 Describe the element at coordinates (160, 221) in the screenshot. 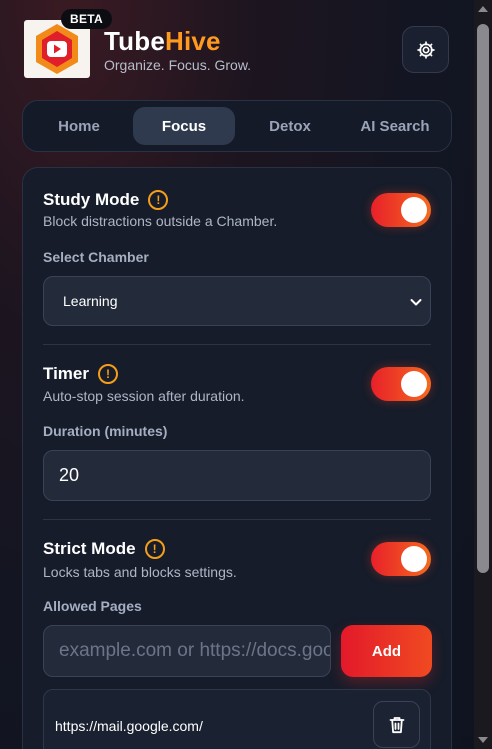

I see `study-mode-description: Block distractions outside a Chamber.` at that location.